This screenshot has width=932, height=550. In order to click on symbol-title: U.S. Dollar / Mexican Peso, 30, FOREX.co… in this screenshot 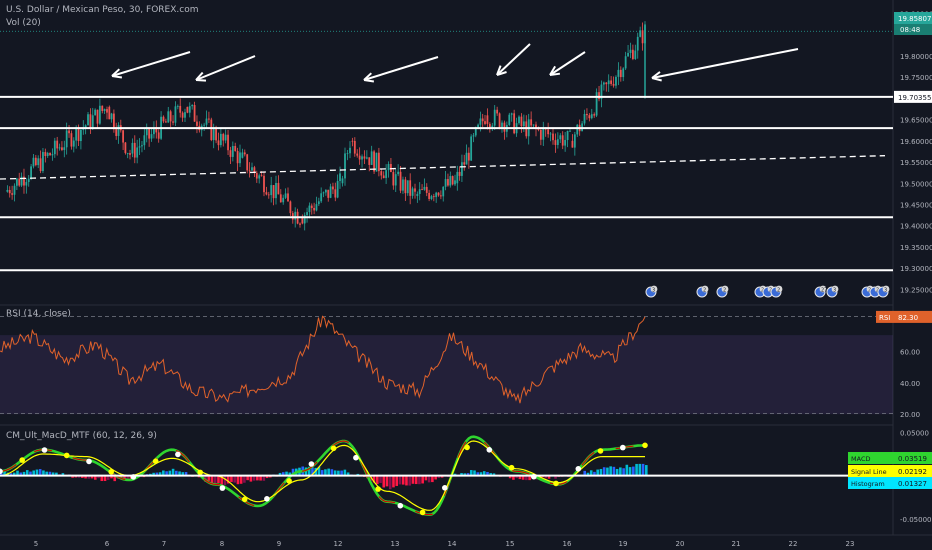, I will do `click(102, 10)`.